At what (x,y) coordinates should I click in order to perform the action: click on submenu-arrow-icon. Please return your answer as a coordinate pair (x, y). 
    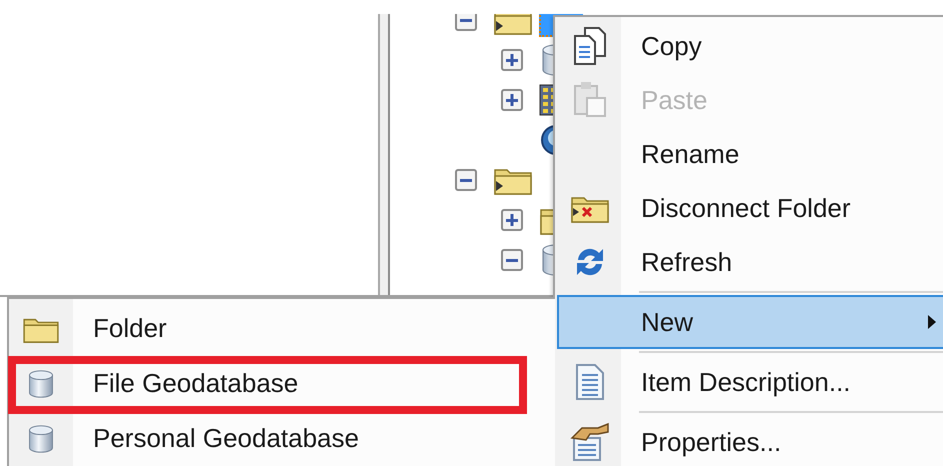
    Looking at the image, I should click on (932, 322).